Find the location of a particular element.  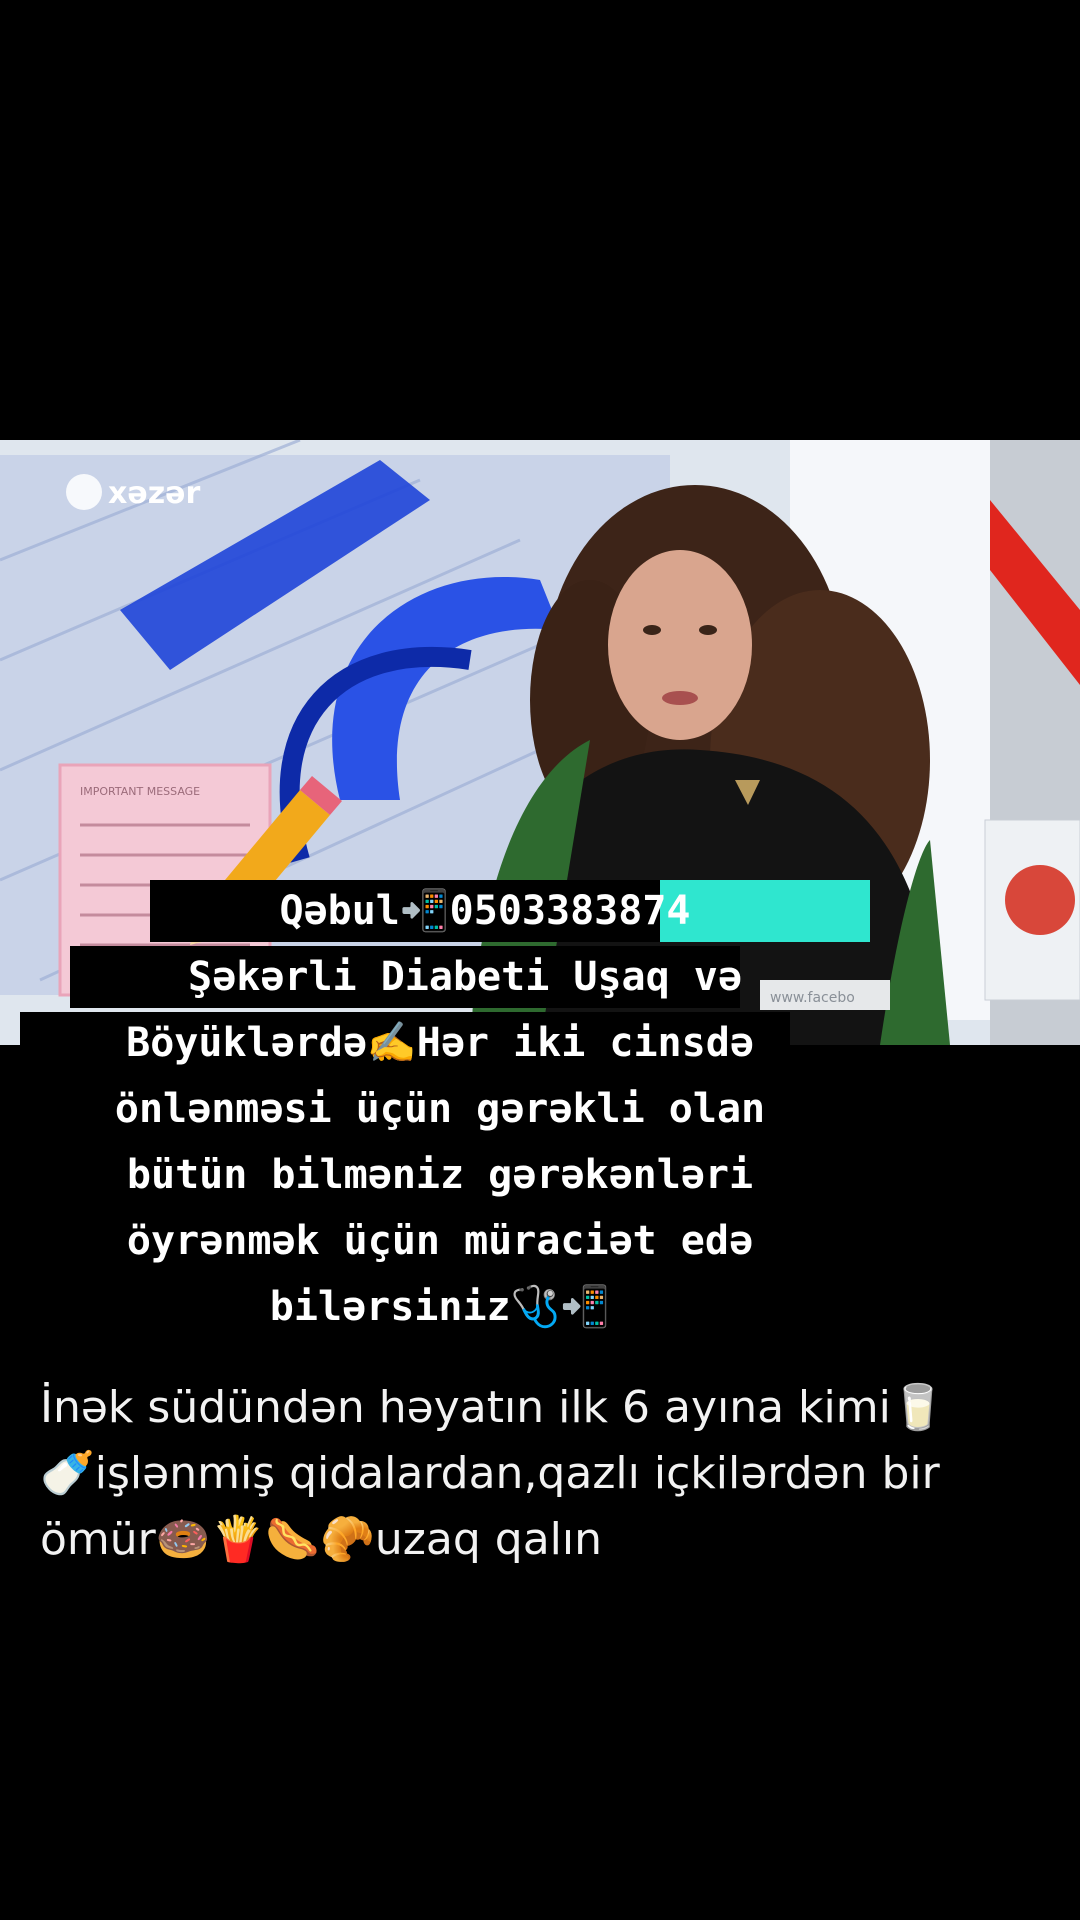

caption-line-3: ömür🍩🍟🌭🥐uzaq qalın is located at coordinates (321, 1539).